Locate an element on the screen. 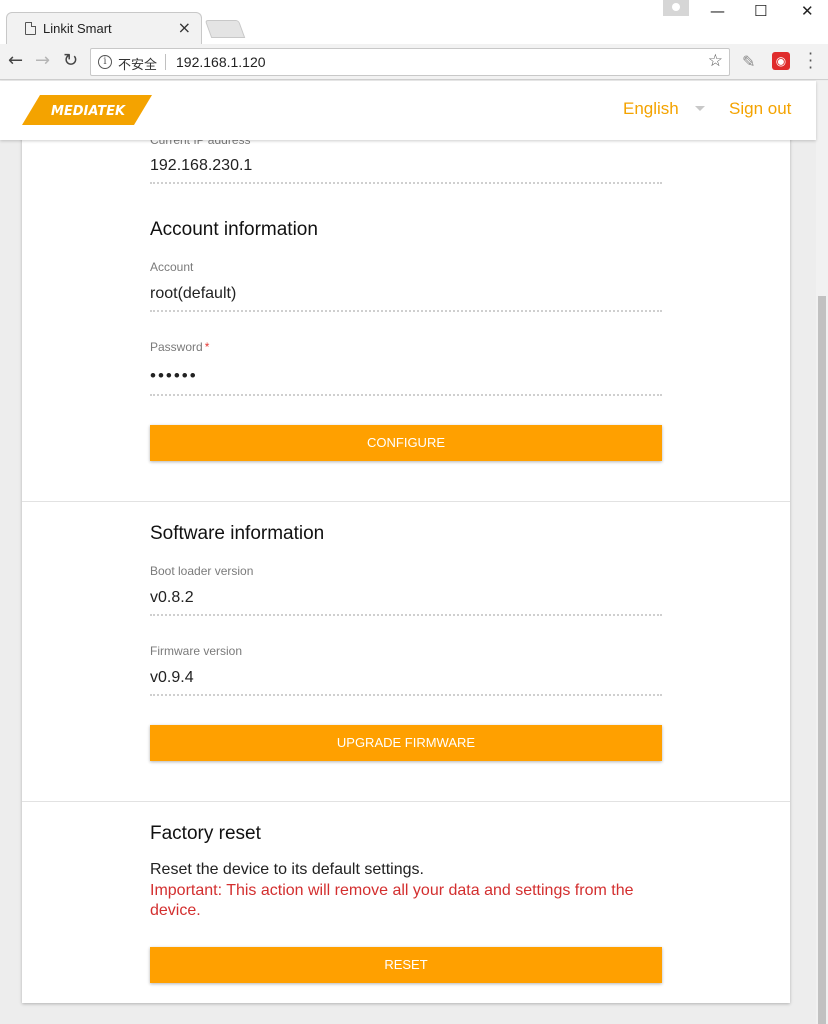 This screenshot has width=828, height=1024. browser-toolbar: ← → ↻ i 不安全 192.168.1.120 ☆ ✎ ◉ · · · is located at coordinates (414, 62).